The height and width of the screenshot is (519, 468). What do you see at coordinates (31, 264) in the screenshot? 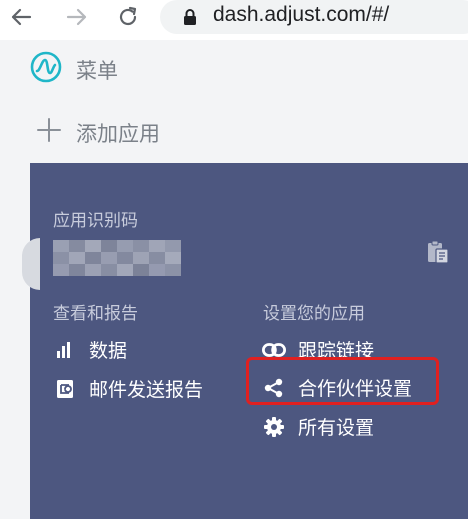
I see `panel-collapse-handle` at bounding box center [31, 264].